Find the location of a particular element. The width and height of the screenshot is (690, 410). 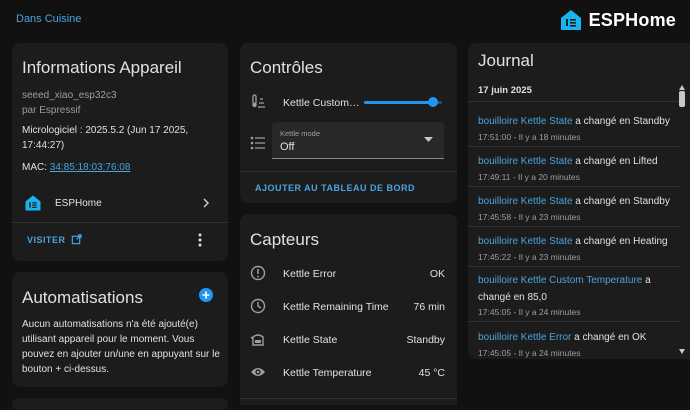

add-automation-button is located at coordinates (206, 295).